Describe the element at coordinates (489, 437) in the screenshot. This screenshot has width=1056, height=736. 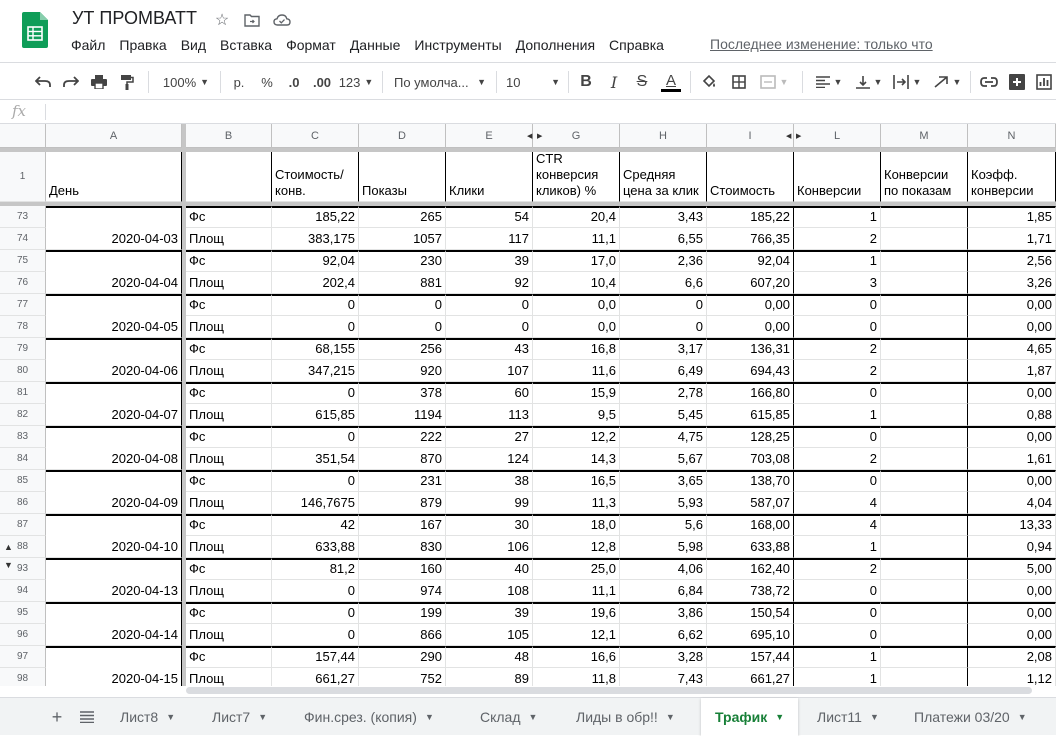
I see `cell-e: 27` at that location.